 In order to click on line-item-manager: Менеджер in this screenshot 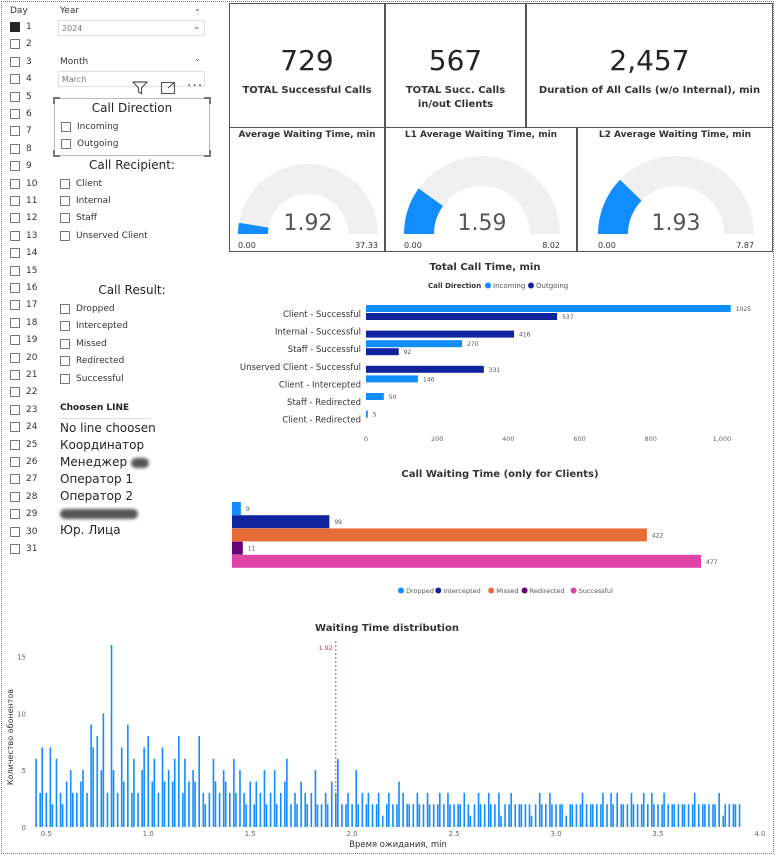, I will do `click(104, 462)`.